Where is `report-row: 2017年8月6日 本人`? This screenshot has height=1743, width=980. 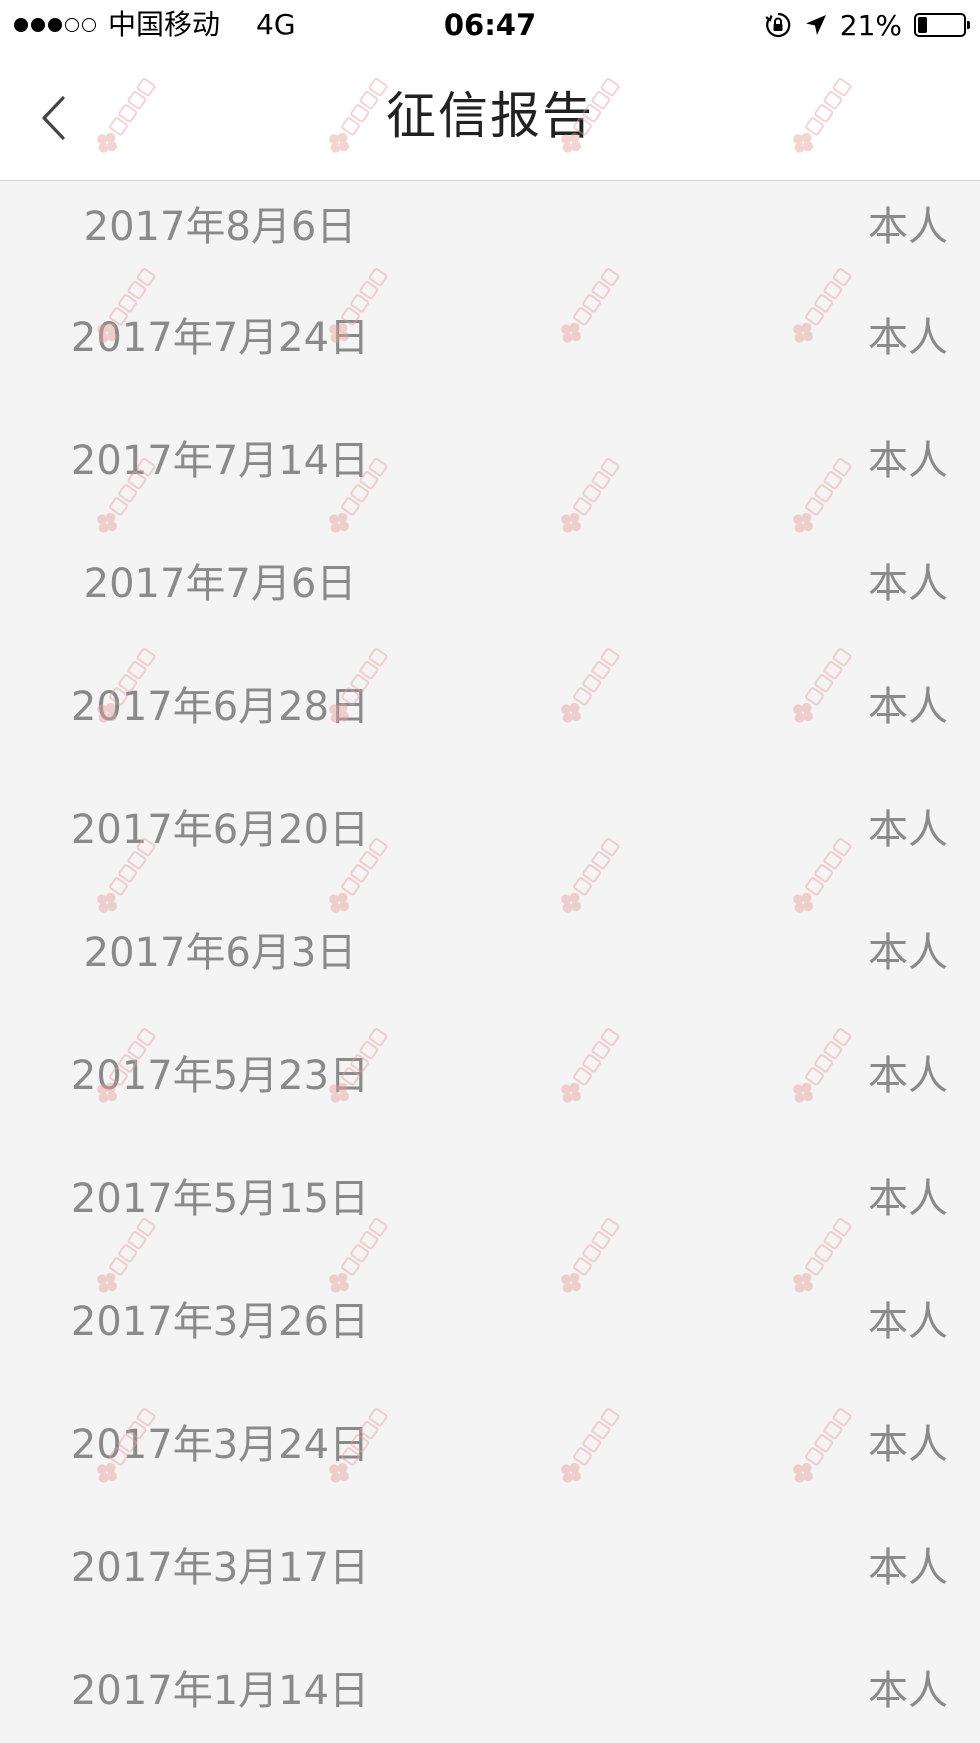
report-row: 2017年8月6日 本人 is located at coordinates (490, 223).